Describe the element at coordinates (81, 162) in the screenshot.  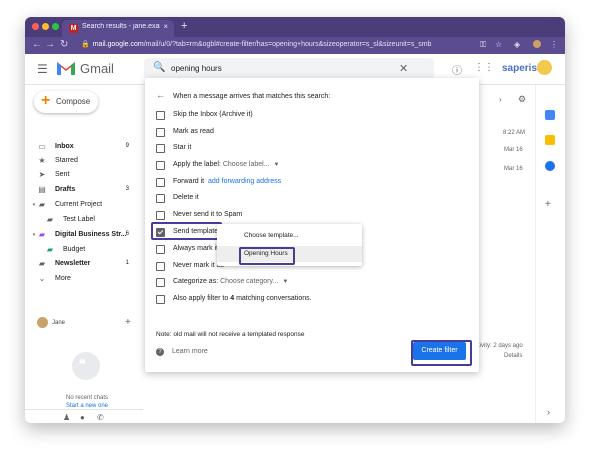
I see `sidebar-item-starred: ★ Starred` at that location.